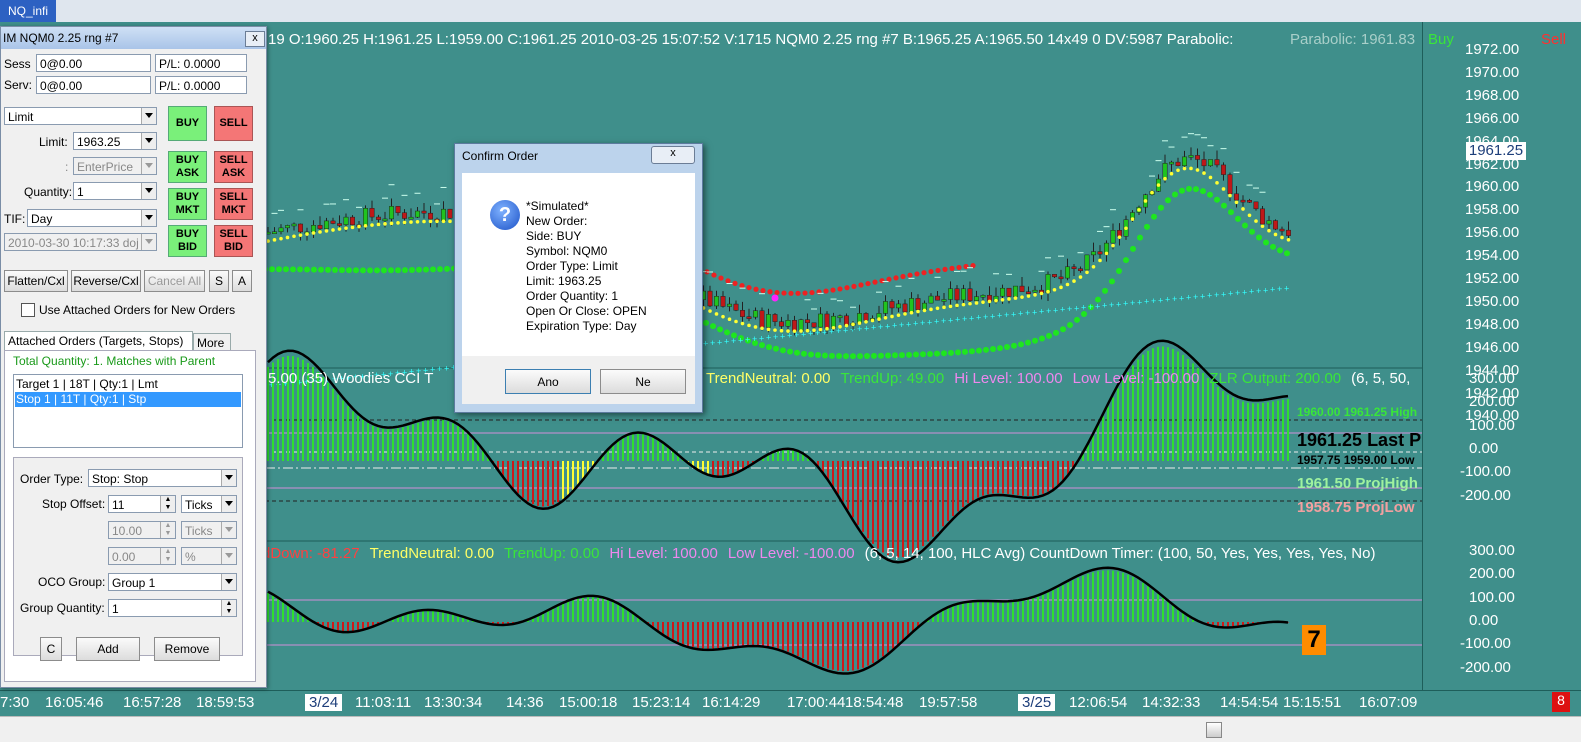  What do you see at coordinates (87, 384) in the screenshot?
I see `list-item-target: Target 1 | 18T | Qty:1 | Lmt` at bounding box center [87, 384].